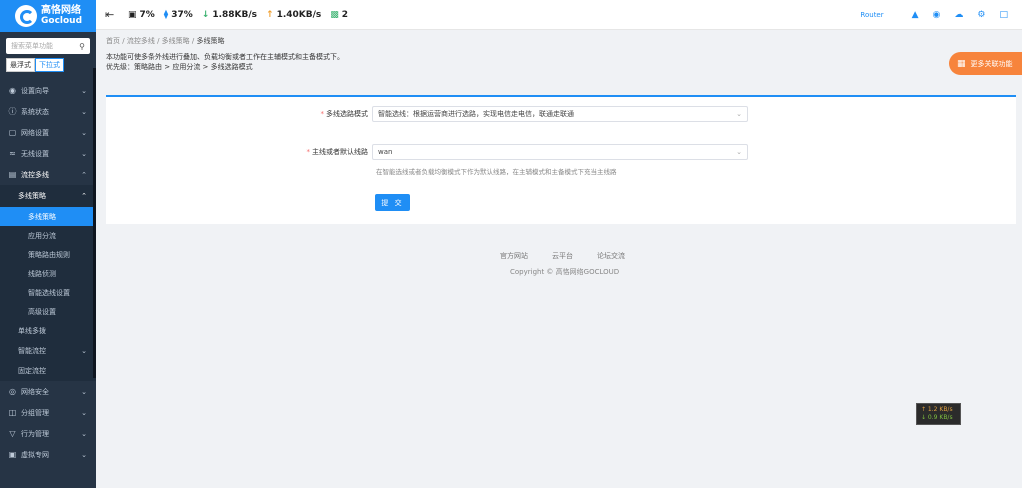  Describe the element at coordinates (496, 172) in the screenshot. I see `line-hint: 在智能选线或者负载均衡模式下作为默认线路，在主辅模式和主备模式下充当主线路` at that location.